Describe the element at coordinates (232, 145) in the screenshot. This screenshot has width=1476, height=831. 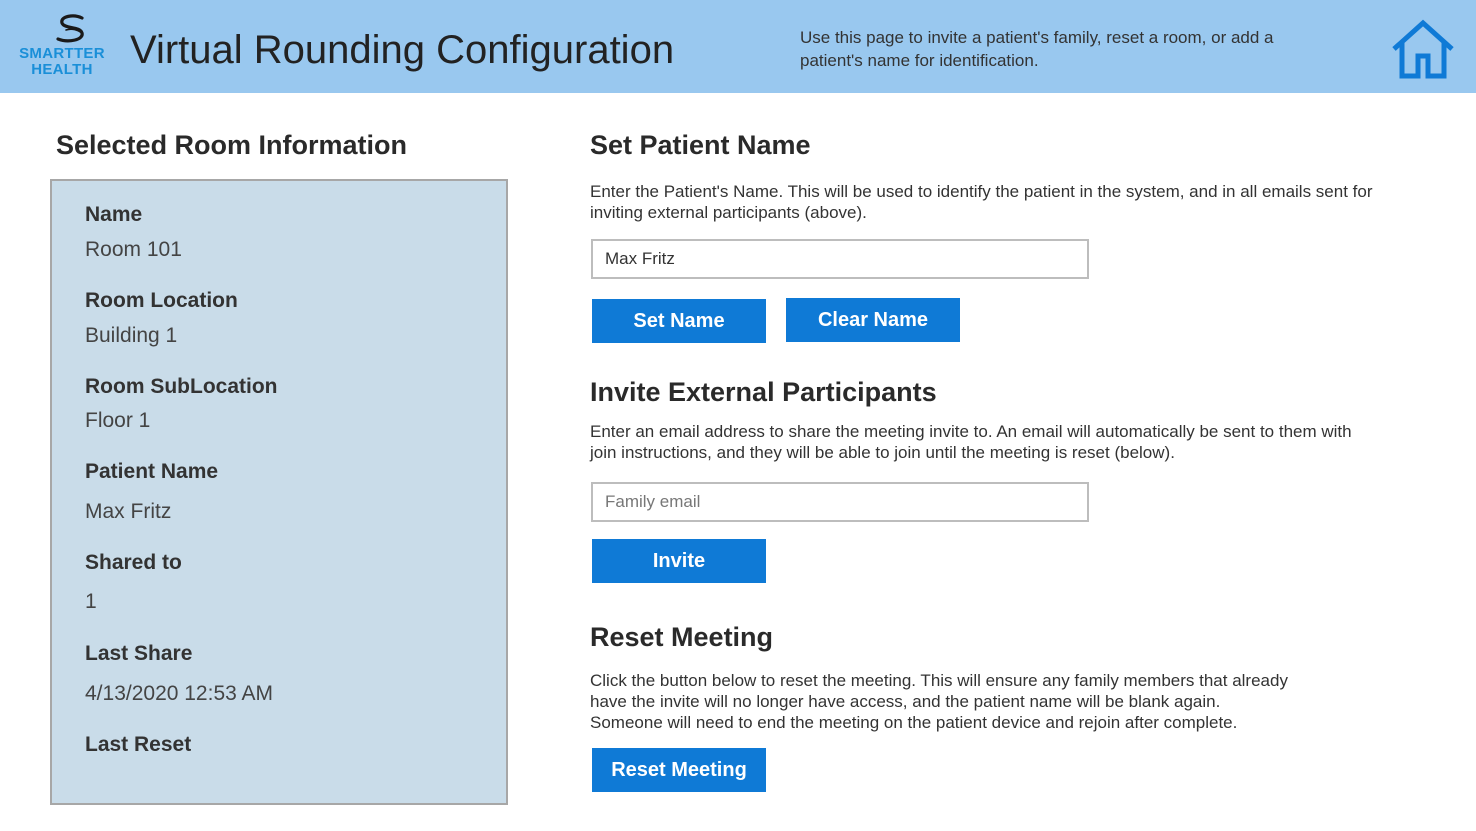
I see `room-info-title: Selected Room Information` at that location.